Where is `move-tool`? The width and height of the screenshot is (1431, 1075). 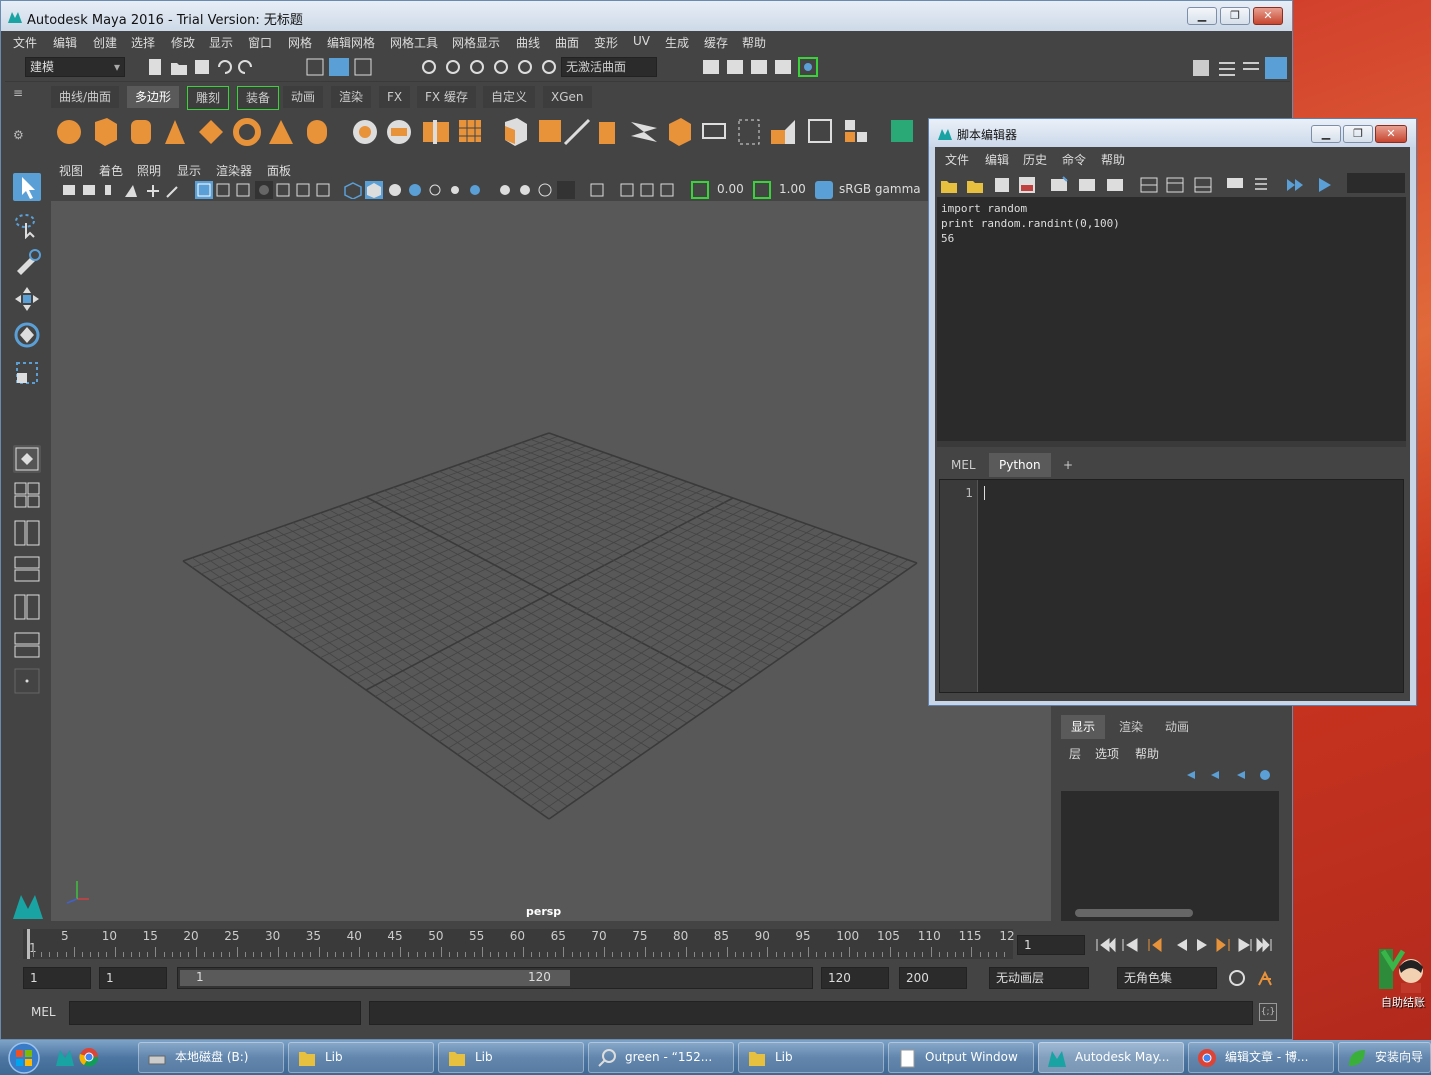 move-tool is located at coordinates (27, 299).